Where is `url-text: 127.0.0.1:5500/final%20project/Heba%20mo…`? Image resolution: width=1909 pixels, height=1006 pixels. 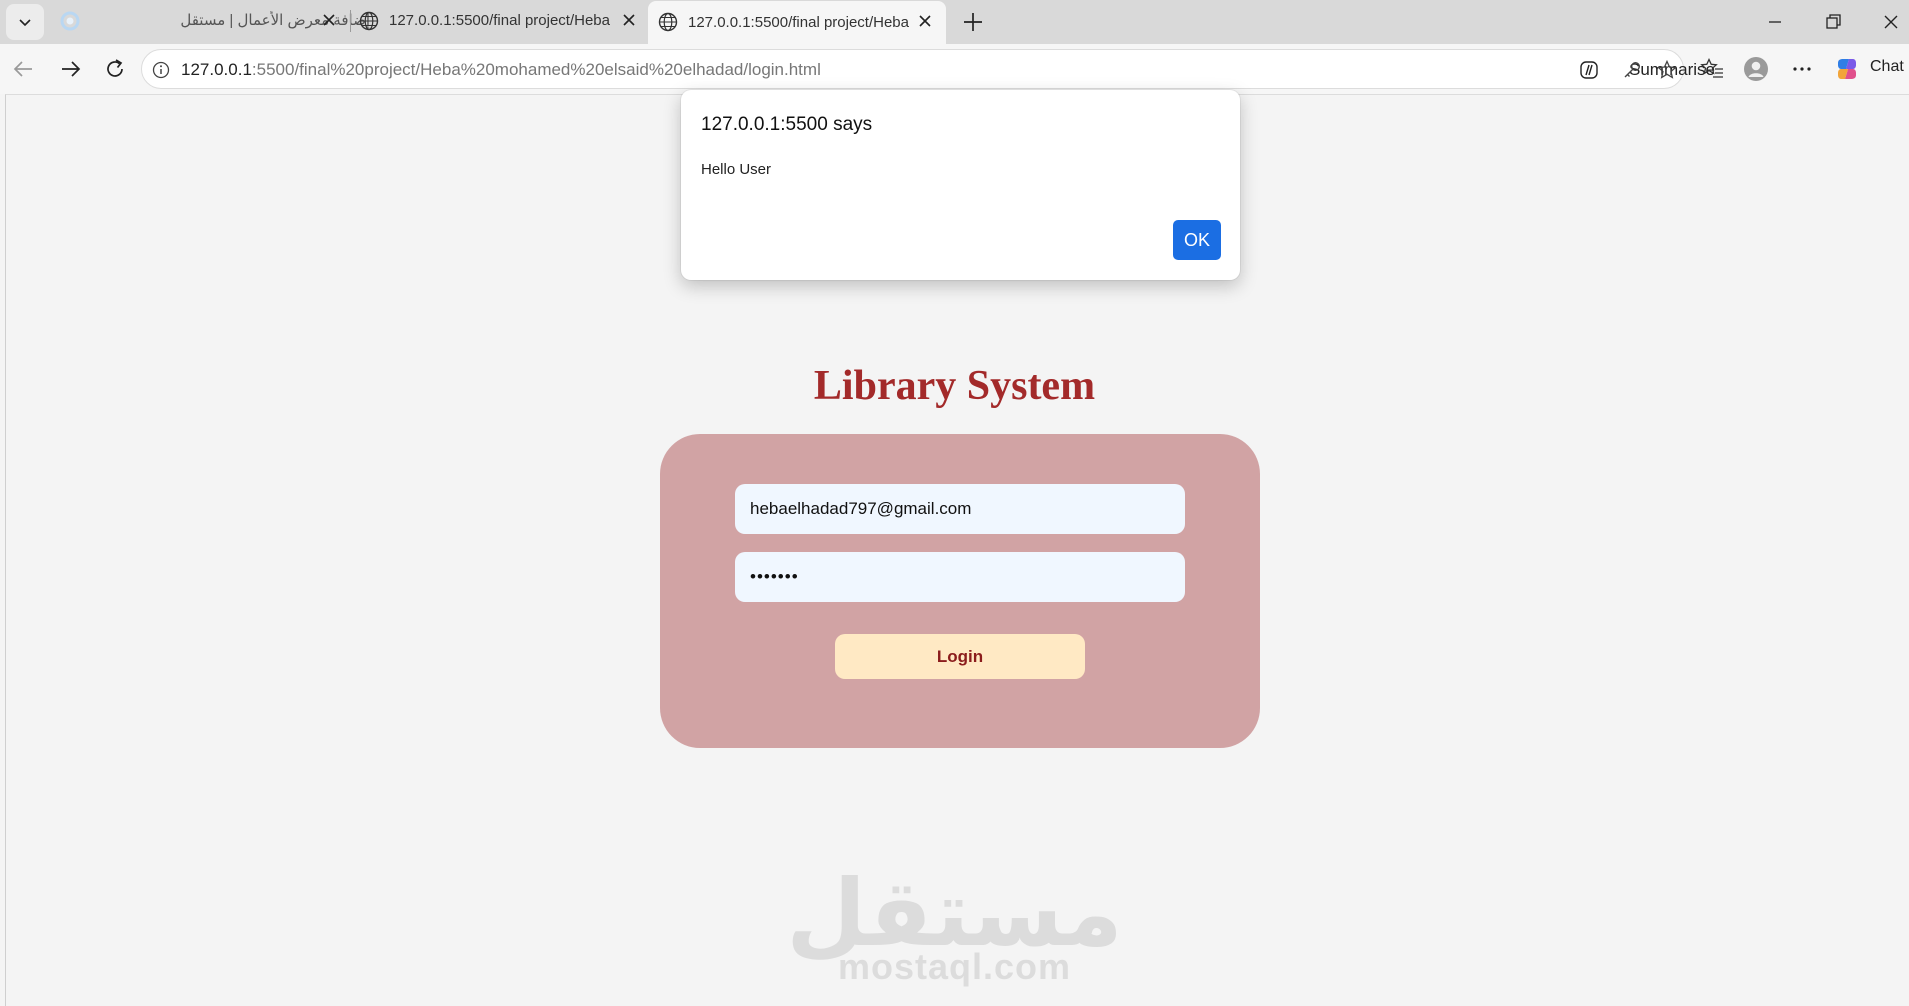 url-text: 127.0.0.1:5500/final%20project/Heba%20mo… is located at coordinates (501, 70).